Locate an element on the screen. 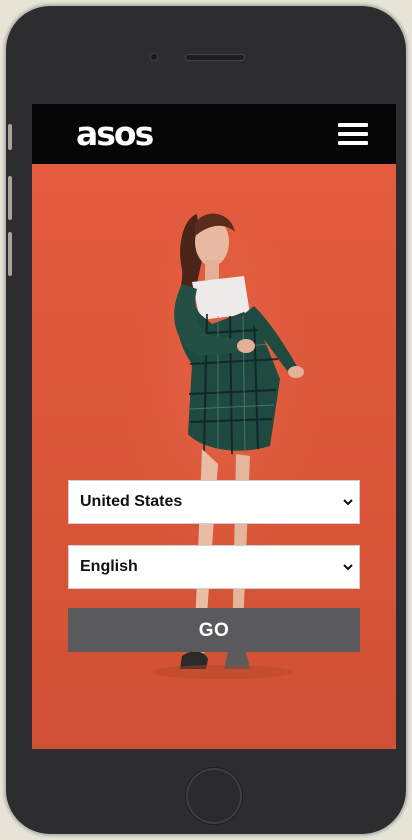 The width and height of the screenshot is (412, 840). home-button is located at coordinates (214, 796).